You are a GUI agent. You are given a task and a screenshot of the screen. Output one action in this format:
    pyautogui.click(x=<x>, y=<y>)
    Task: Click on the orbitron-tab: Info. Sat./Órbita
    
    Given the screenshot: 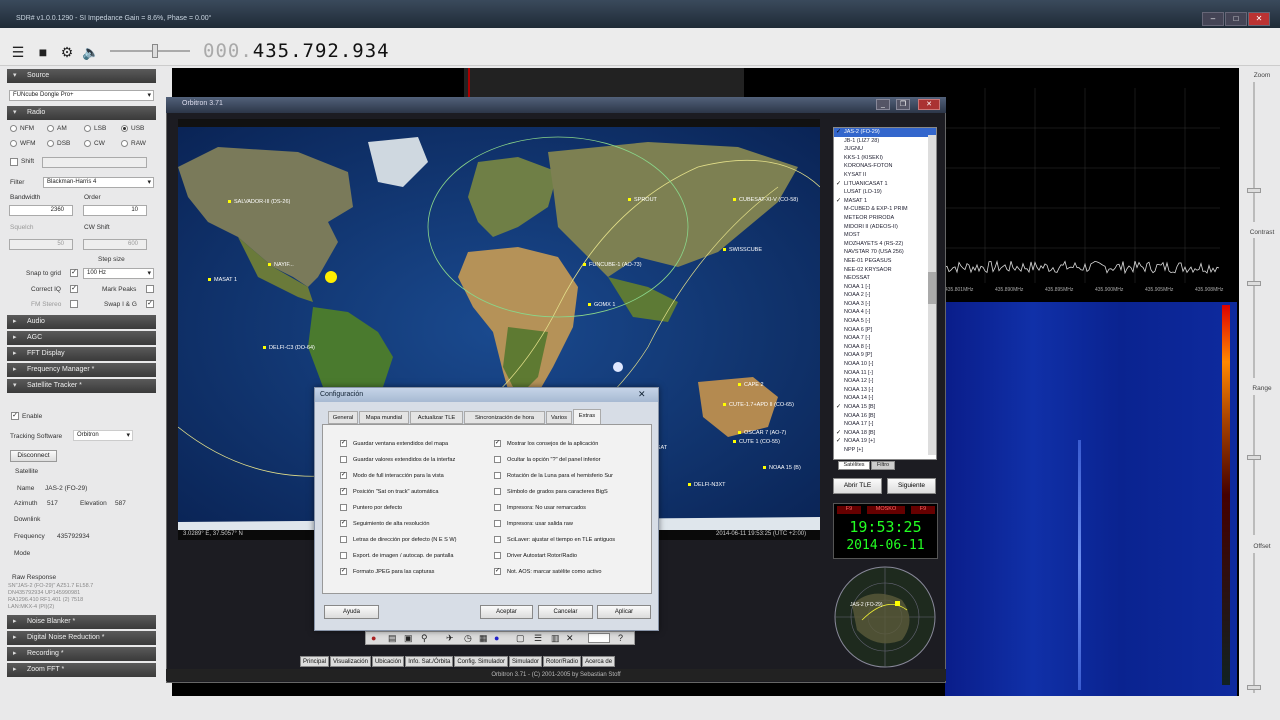 What is the action you would take?
    pyautogui.click(x=429, y=661)
    